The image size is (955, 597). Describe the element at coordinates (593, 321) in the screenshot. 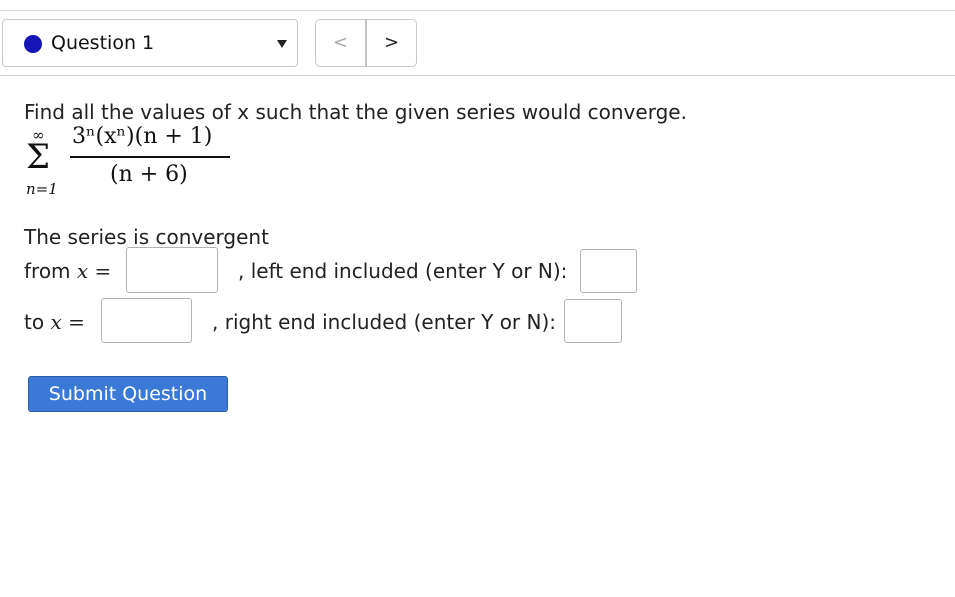

I see `right-end-included-input` at that location.